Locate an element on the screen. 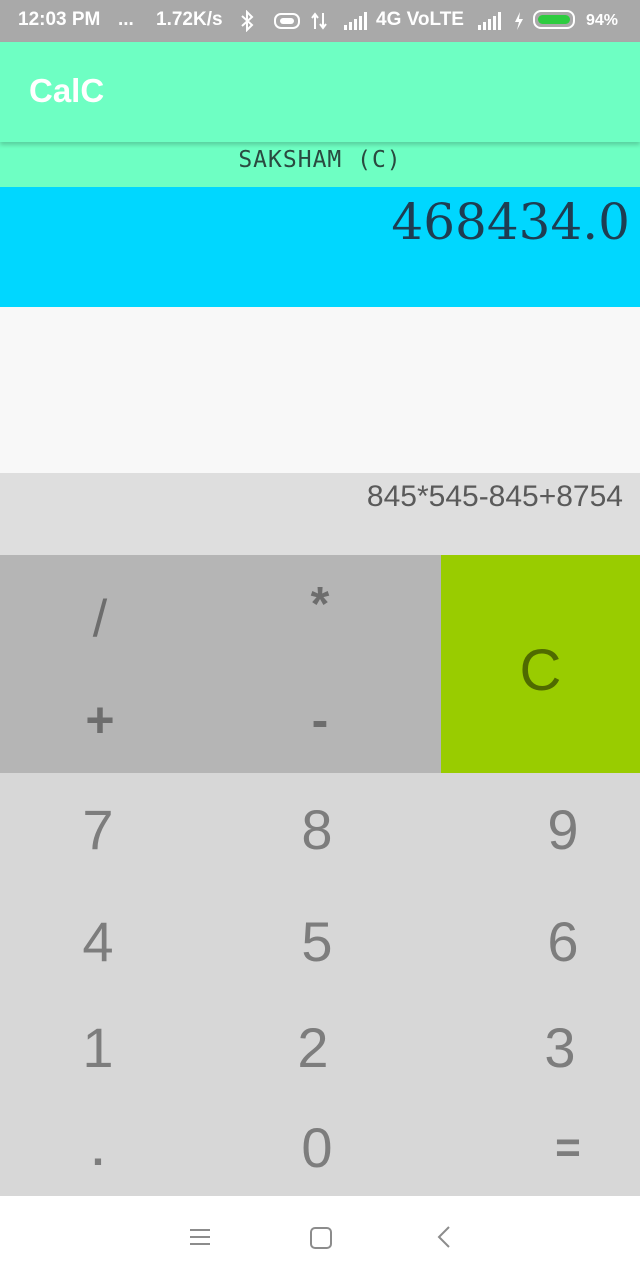 This screenshot has width=640, height=1280. app-title: CalC is located at coordinates (67, 90).